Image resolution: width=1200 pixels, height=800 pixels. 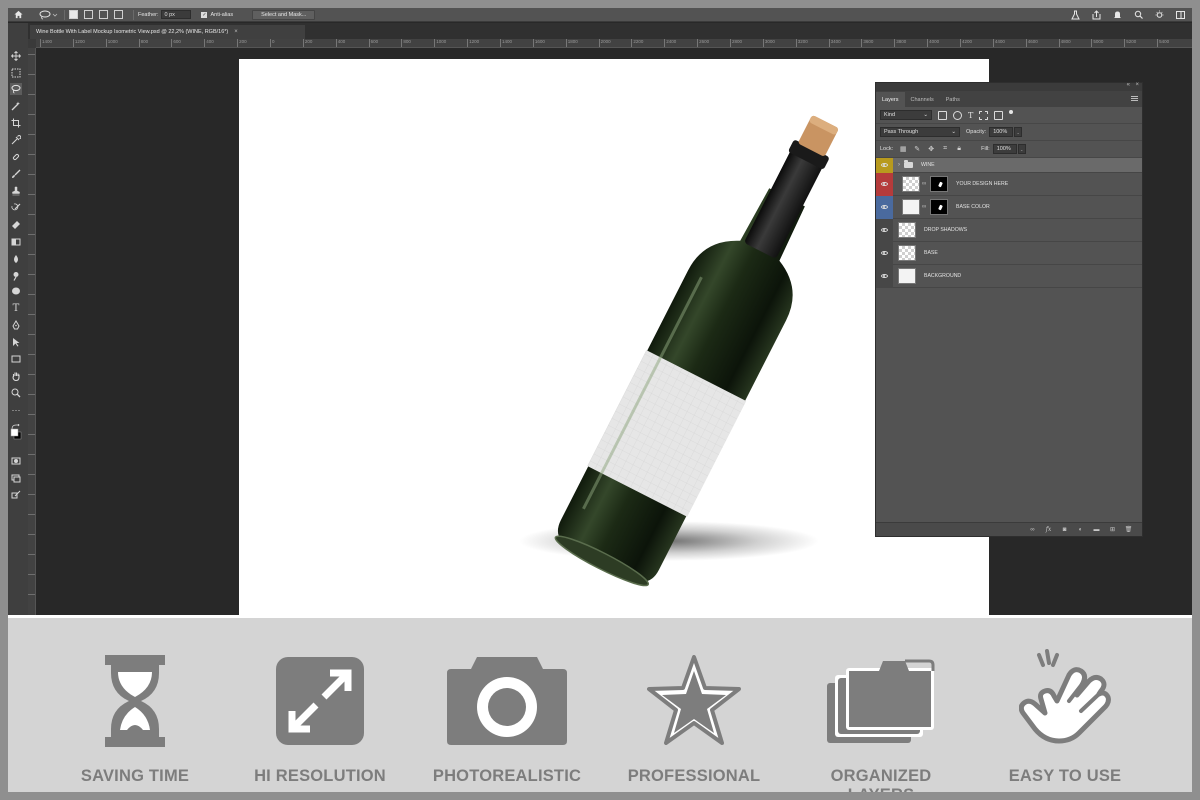 What do you see at coordinates (16, 308) in the screenshot?
I see `type-tool-icon: T` at bounding box center [16, 308].